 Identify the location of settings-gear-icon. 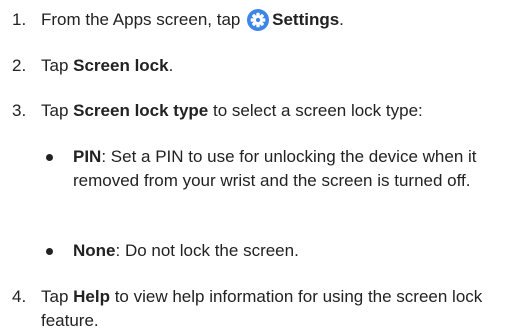
(258, 20).